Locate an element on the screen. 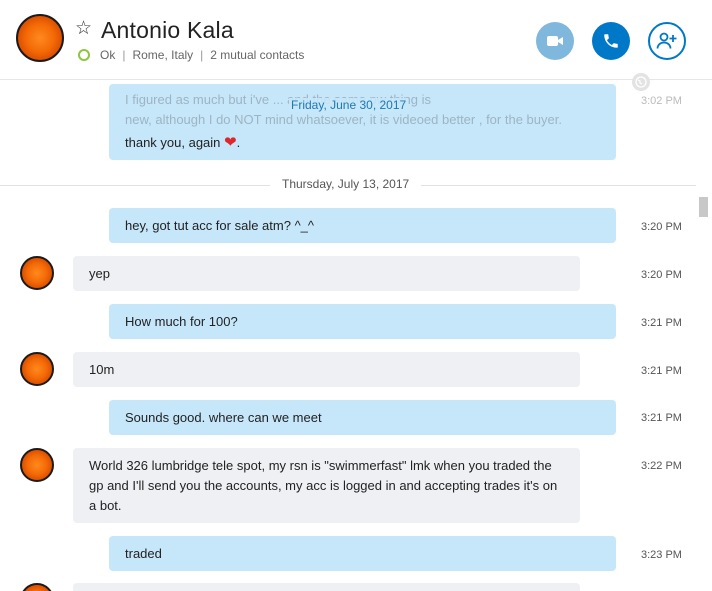 Image resolution: width=712 pixels, height=591 pixels. globe-icon is located at coordinates (641, 82).